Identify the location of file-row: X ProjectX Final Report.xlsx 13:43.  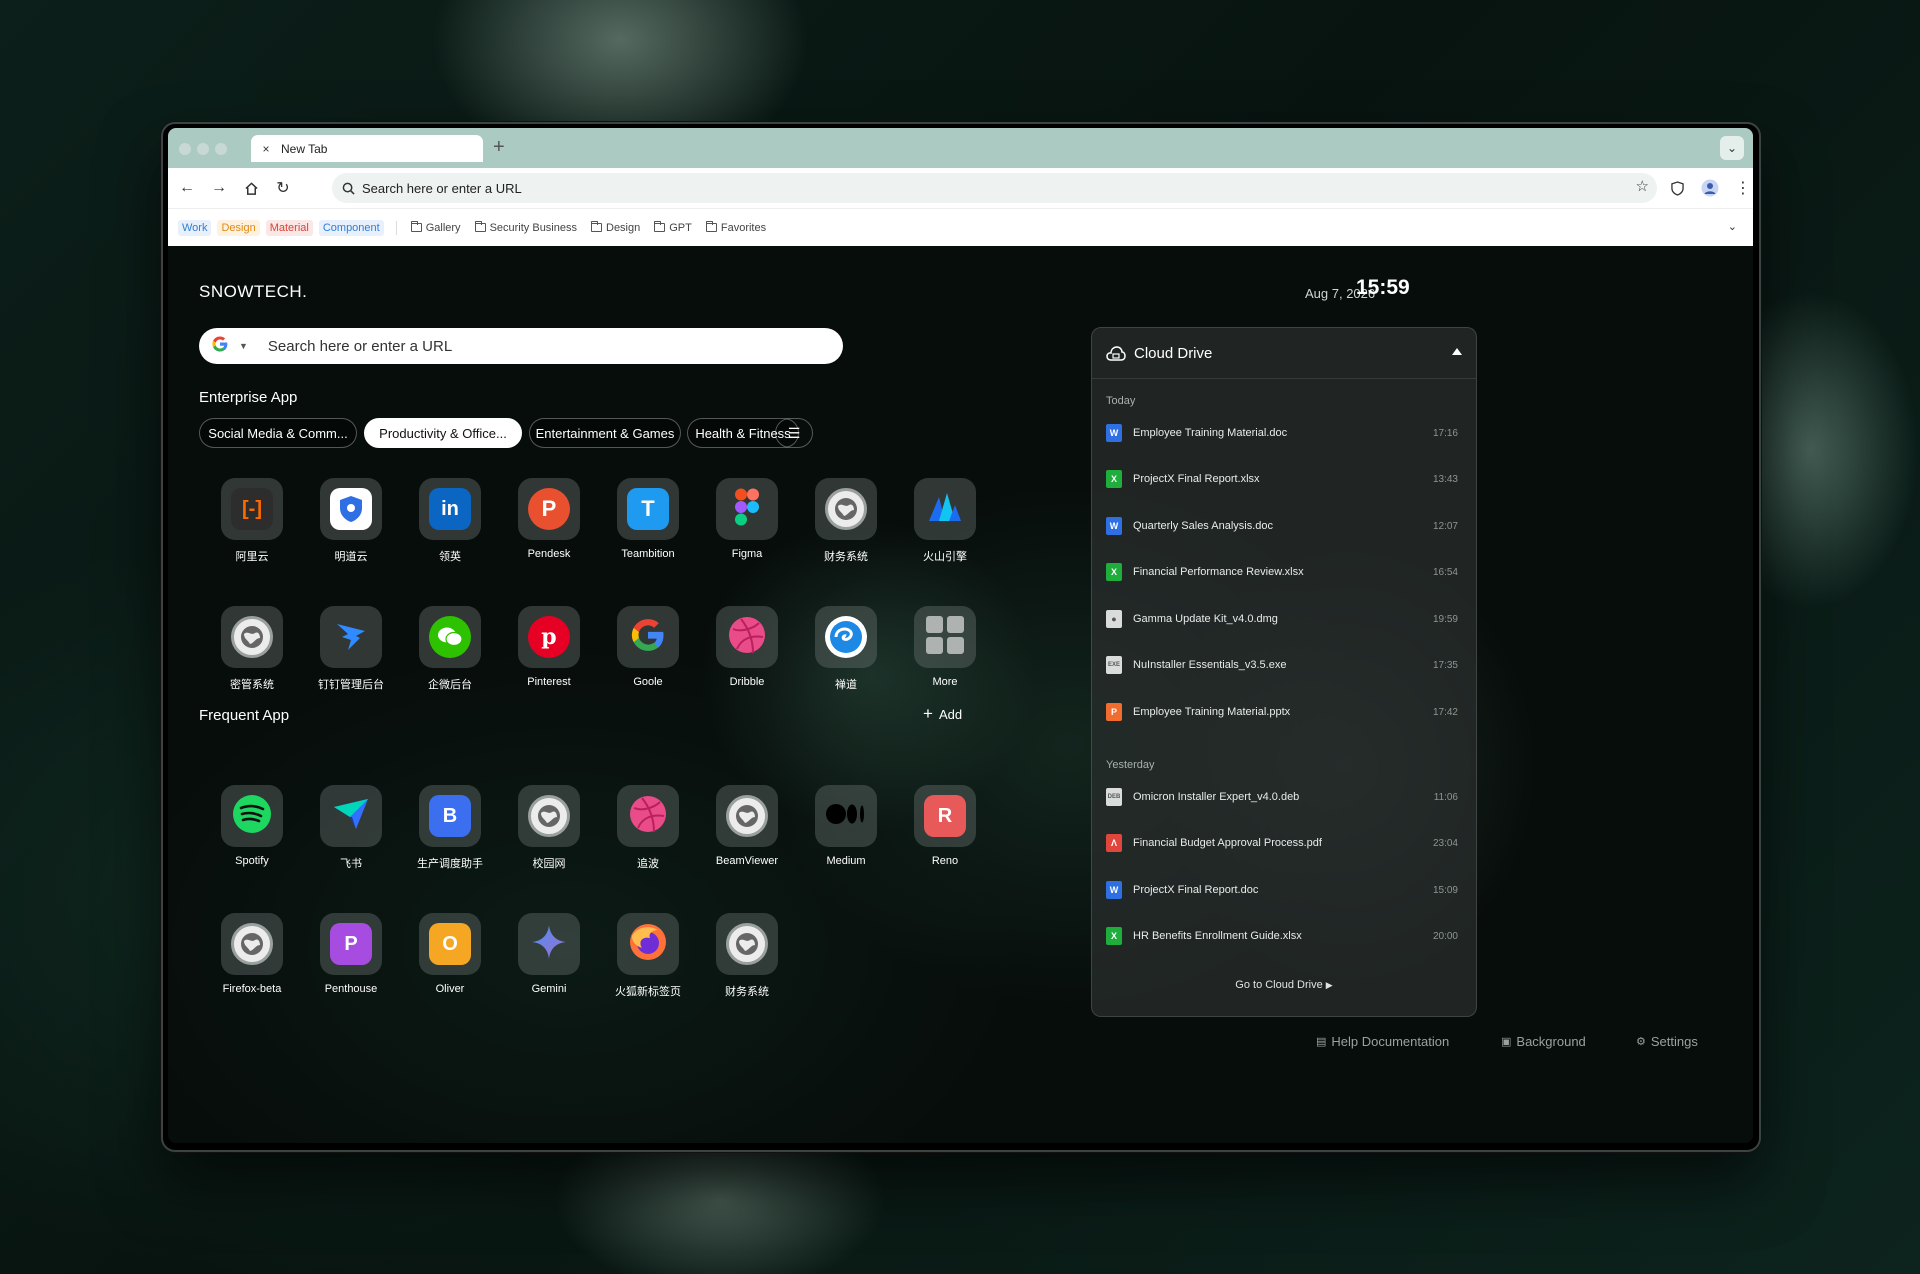
(1285, 479).